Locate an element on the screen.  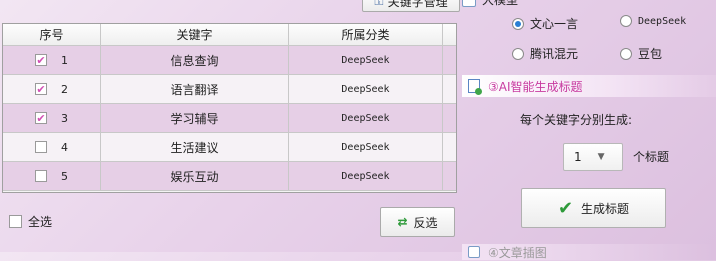
table-row: ✔ 1 信息查询 DeepSeek is located at coordinates (229, 60).